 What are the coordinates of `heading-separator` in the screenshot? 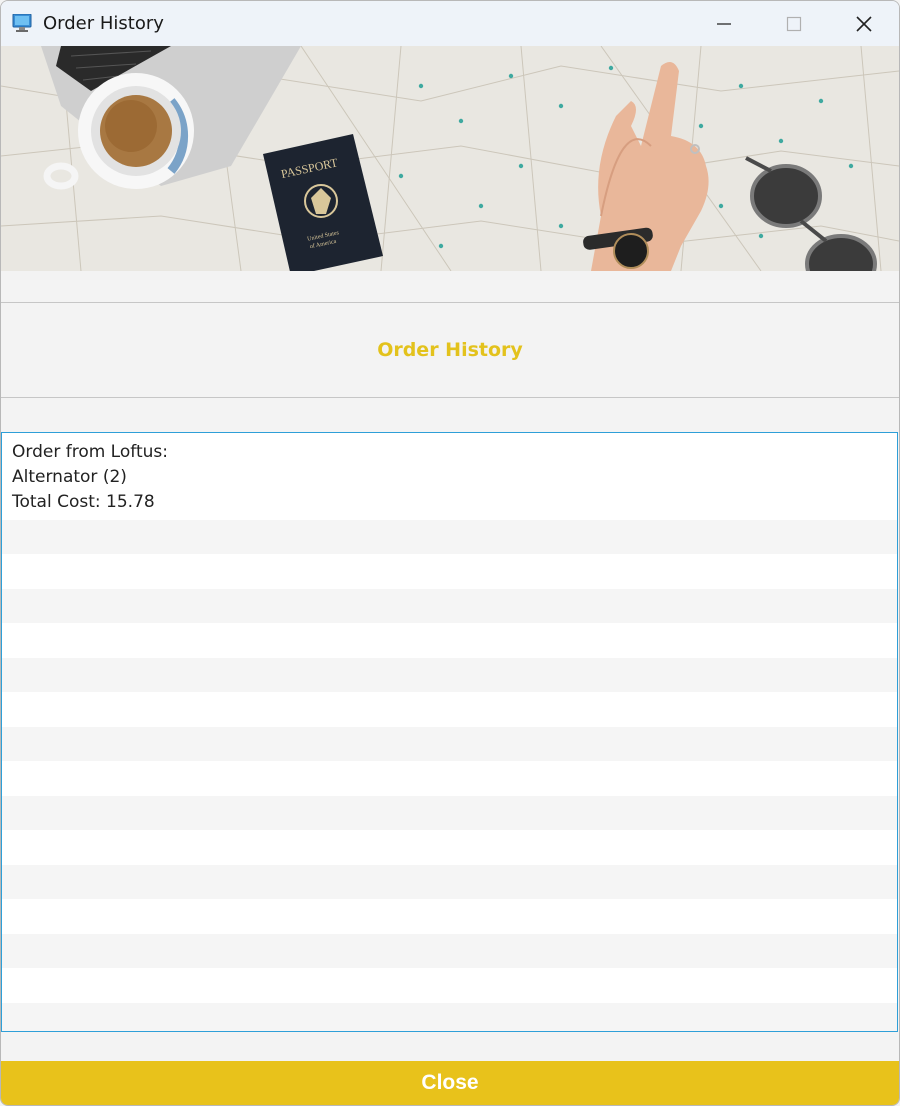 It's located at (450, 397).